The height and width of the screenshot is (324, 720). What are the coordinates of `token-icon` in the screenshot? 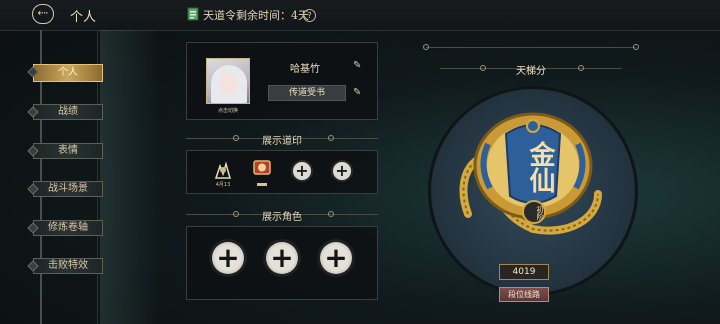 It's located at (193, 14).